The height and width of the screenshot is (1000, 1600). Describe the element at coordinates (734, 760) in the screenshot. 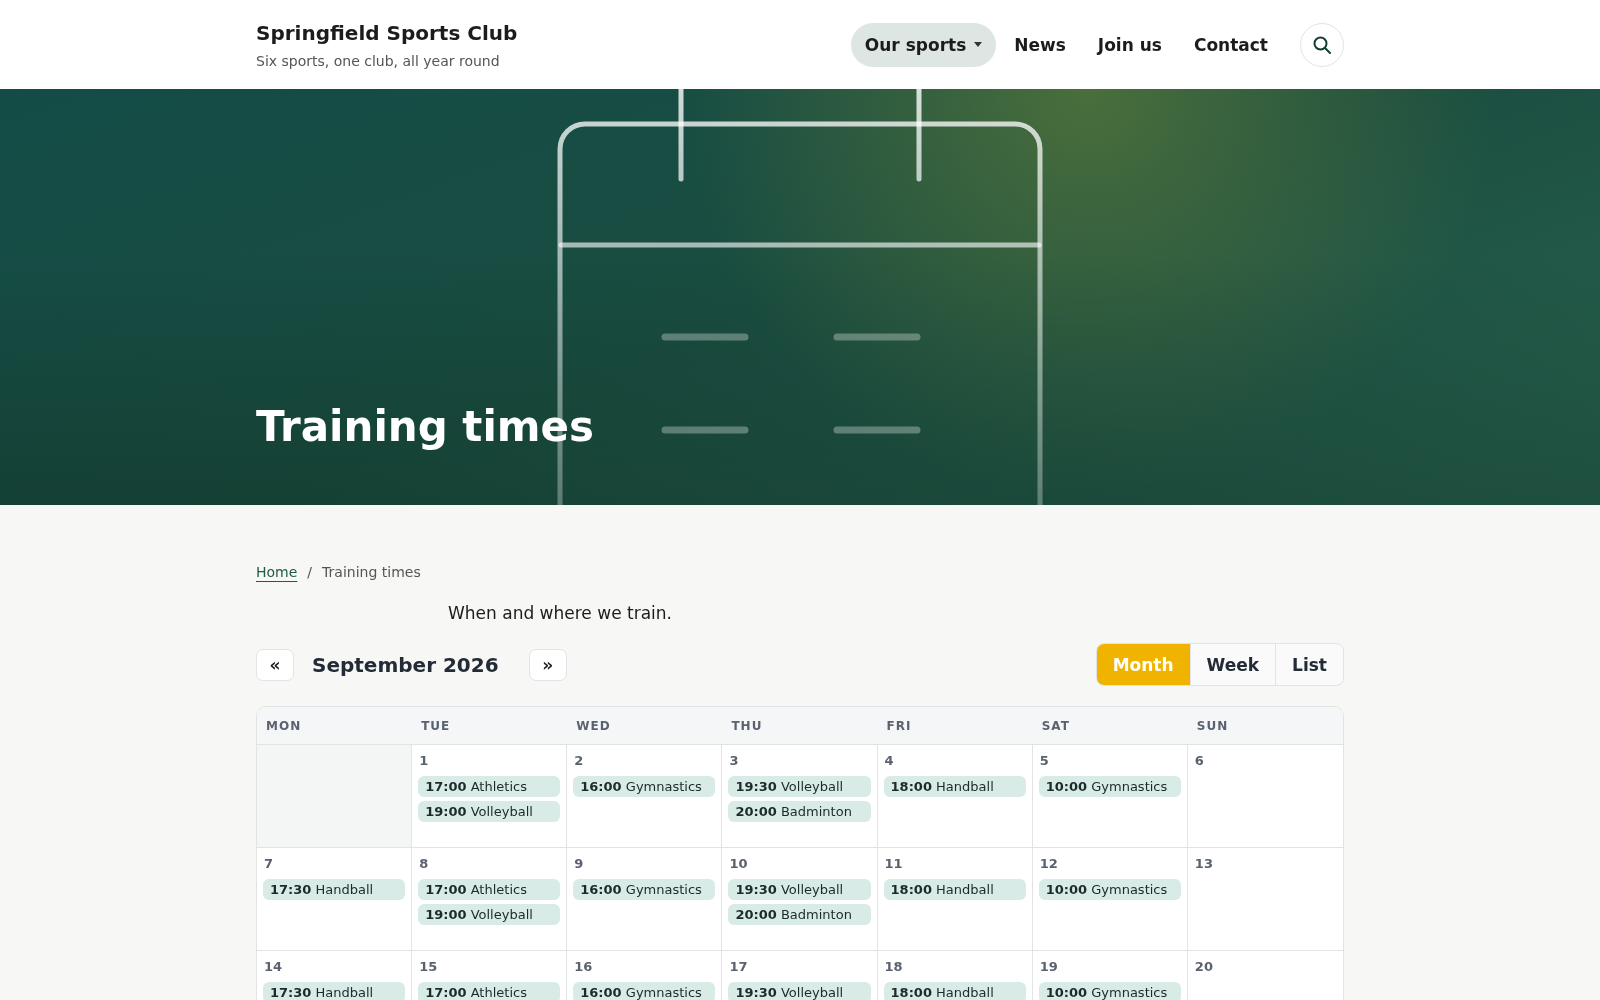

I see `day-number: 3` at that location.